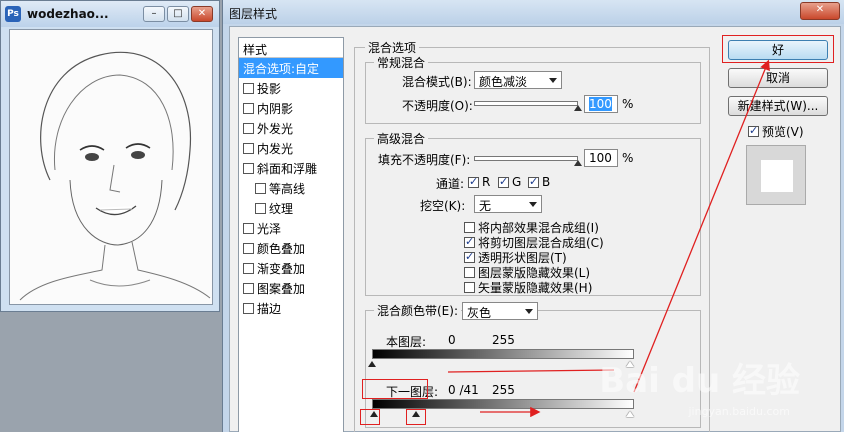 This screenshot has width=844, height=432. I want to click on this-layer-low: 0, so click(452, 340).